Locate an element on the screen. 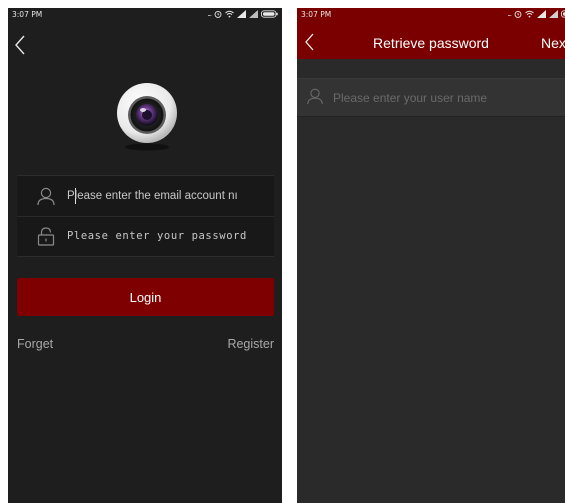  password-row is located at coordinates (145, 236).